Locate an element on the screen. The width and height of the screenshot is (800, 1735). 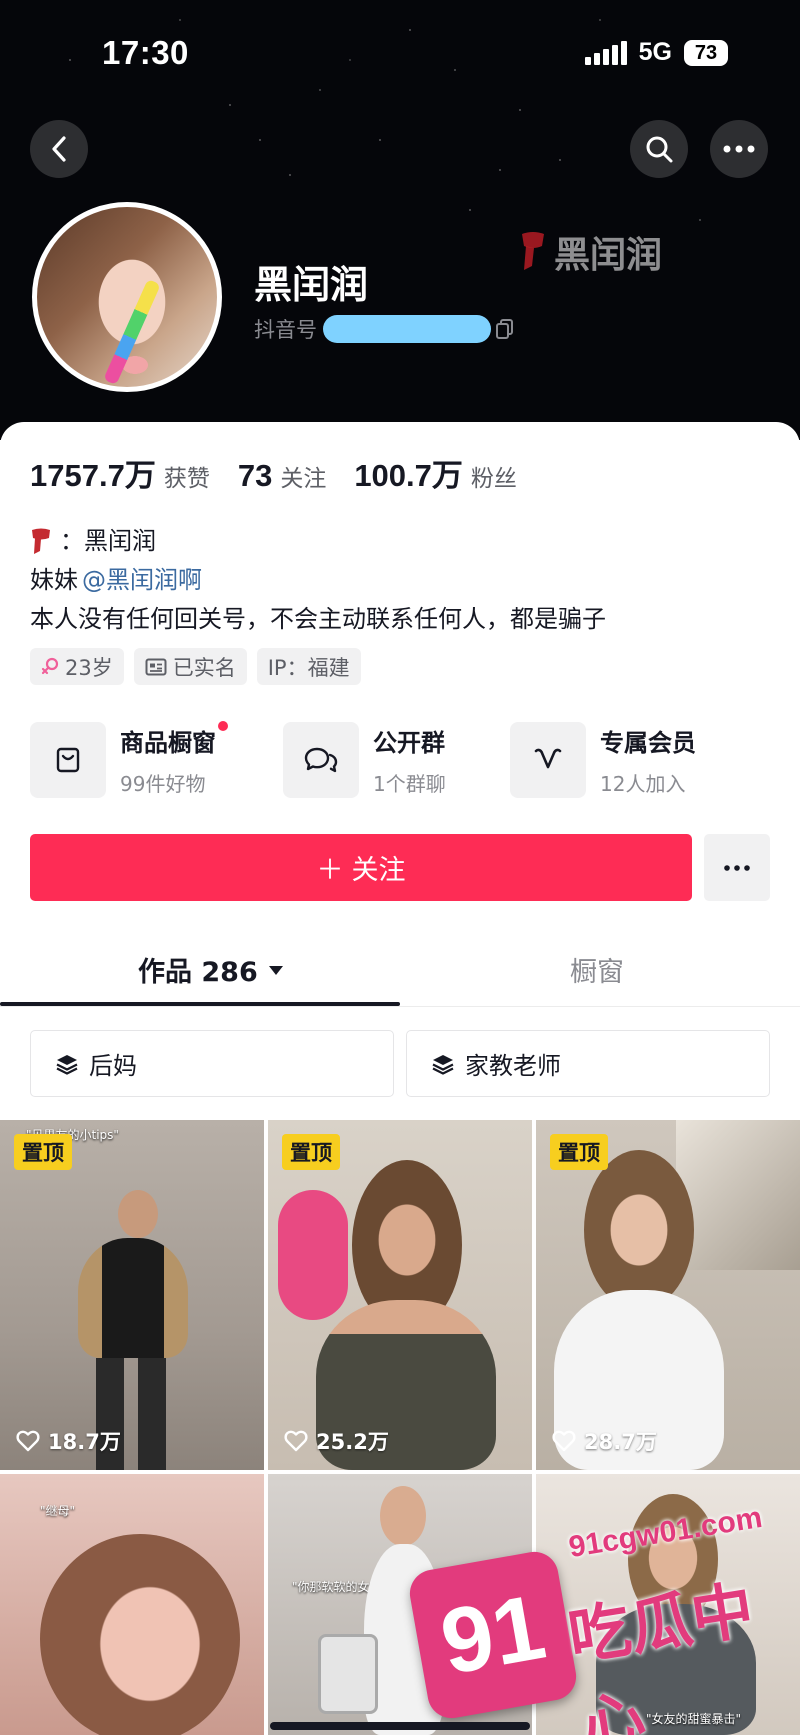
followers-stat: 100.7万 粉丝 is located at coordinates (435, 472).